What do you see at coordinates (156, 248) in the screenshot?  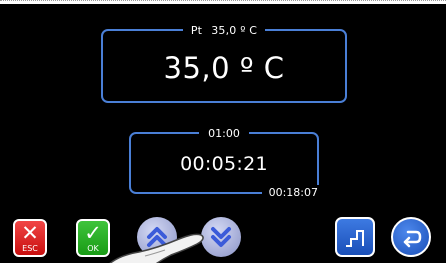 I see `pointing-hand-icon` at bounding box center [156, 248].